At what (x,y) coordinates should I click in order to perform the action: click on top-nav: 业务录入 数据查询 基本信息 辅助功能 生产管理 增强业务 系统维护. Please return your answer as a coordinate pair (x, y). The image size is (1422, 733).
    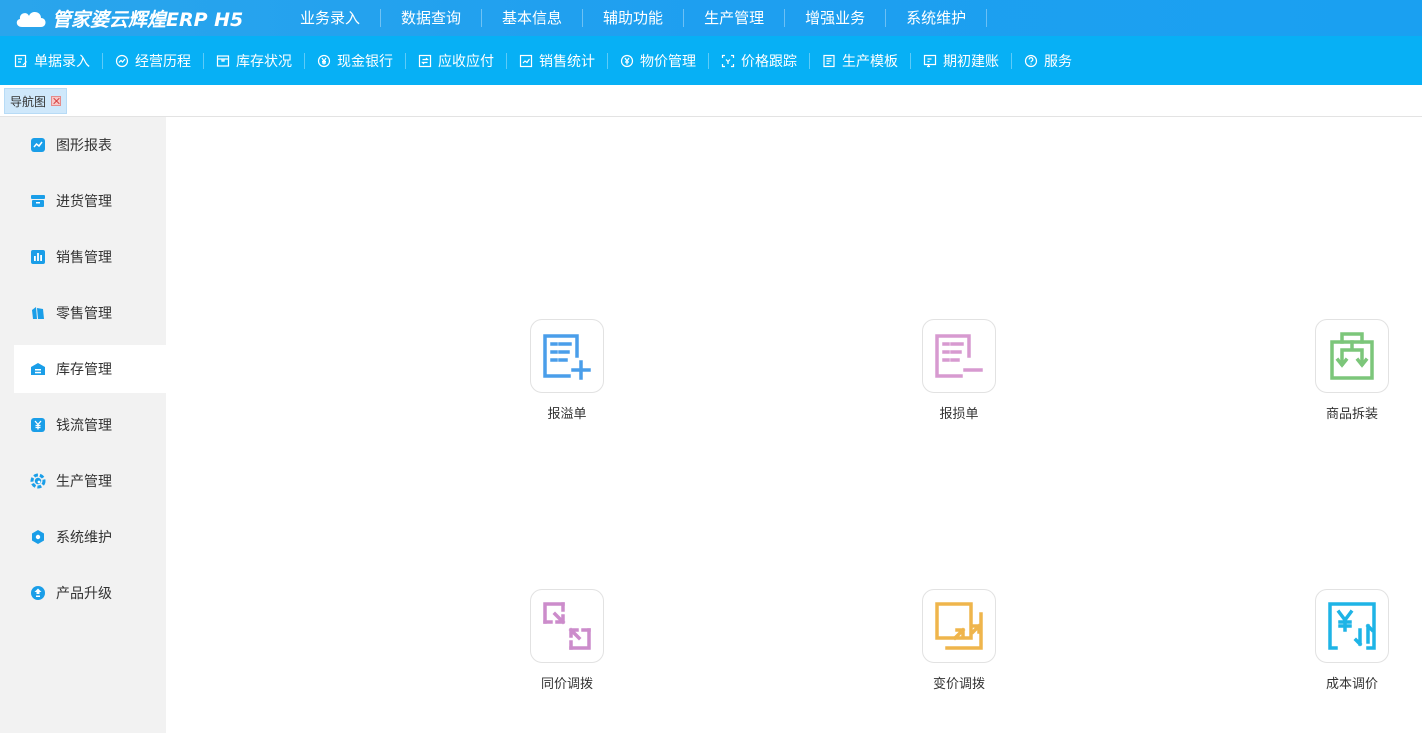
    Looking at the image, I should click on (634, 18).